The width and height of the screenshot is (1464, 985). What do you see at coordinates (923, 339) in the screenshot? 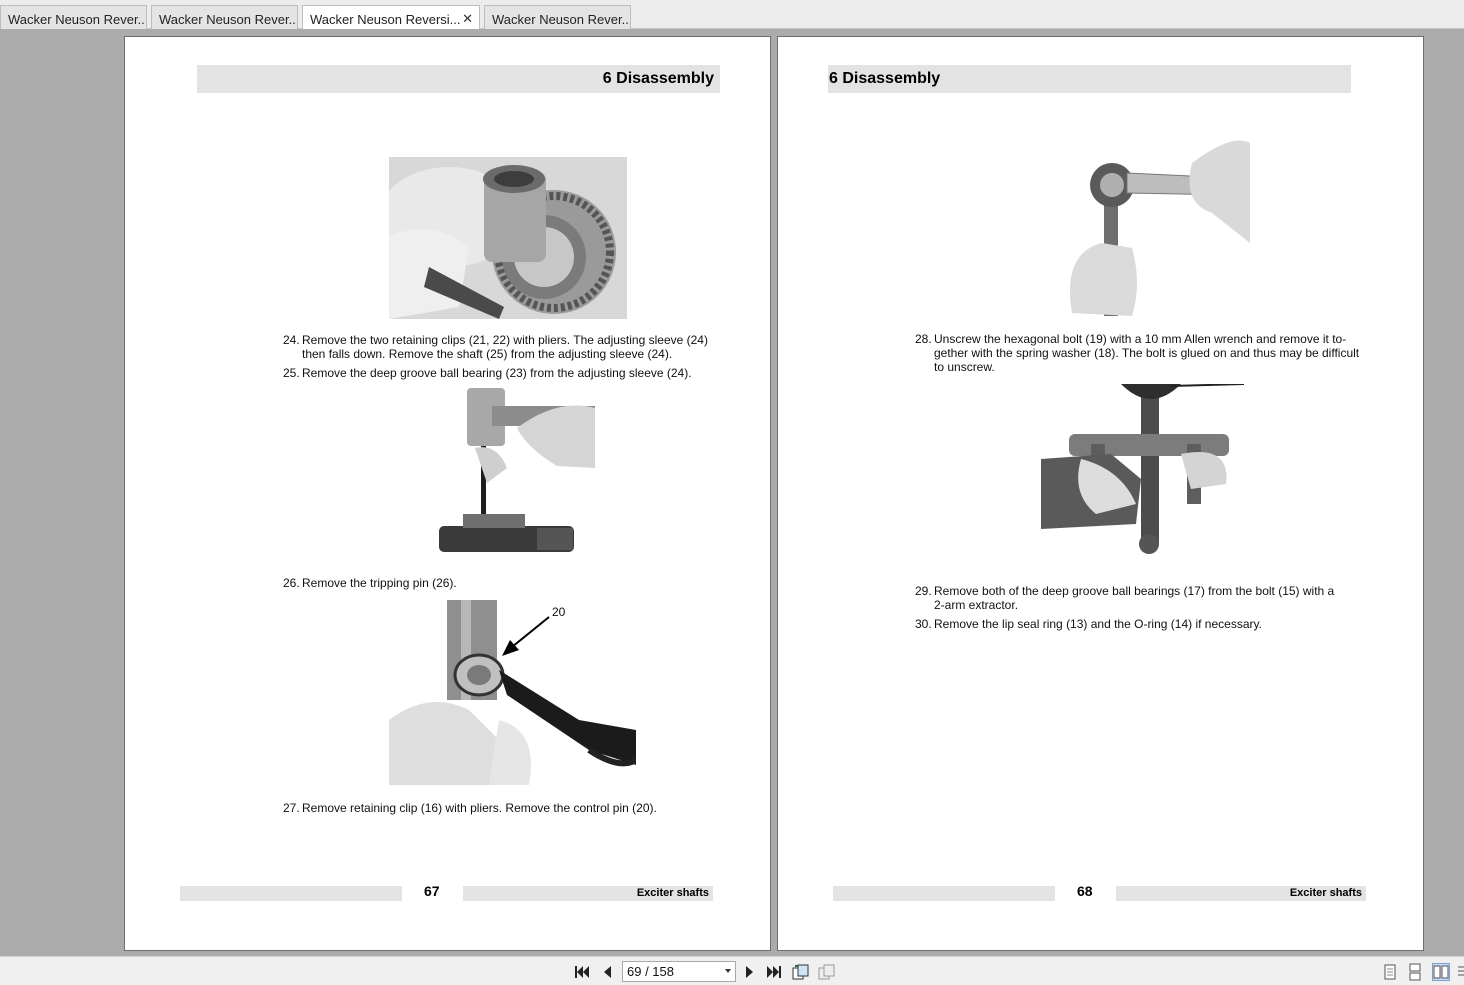
I see `step-number: 28.` at bounding box center [923, 339].